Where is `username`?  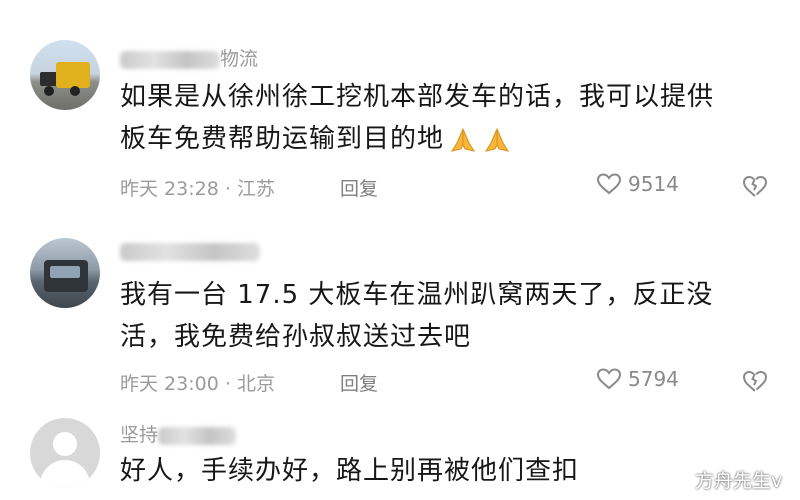
username is located at coordinates (190, 251).